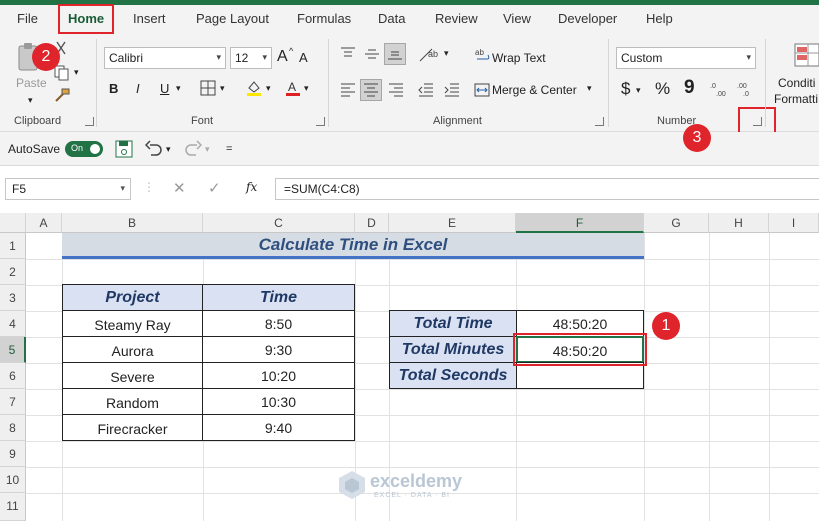 Image resolution: width=819 pixels, height=521 pixels. What do you see at coordinates (747, 89) in the screenshot?
I see `decrease-decimal-icon: .00.0` at bounding box center [747, 89].